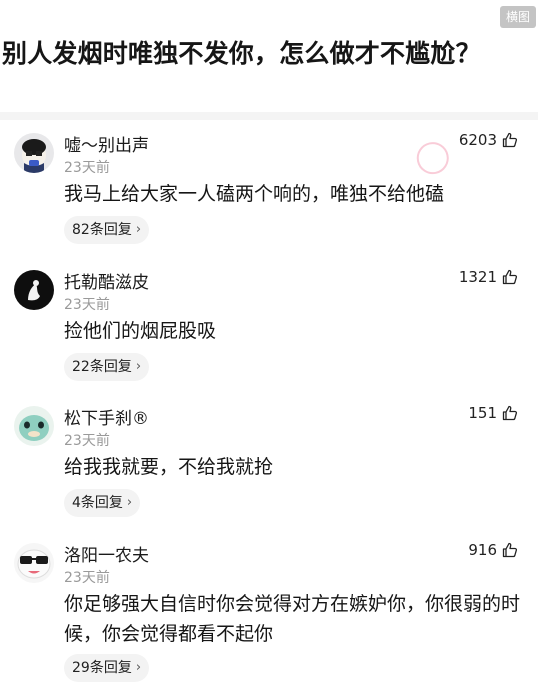  I want to click on like-count: 916, so click(482, 550).